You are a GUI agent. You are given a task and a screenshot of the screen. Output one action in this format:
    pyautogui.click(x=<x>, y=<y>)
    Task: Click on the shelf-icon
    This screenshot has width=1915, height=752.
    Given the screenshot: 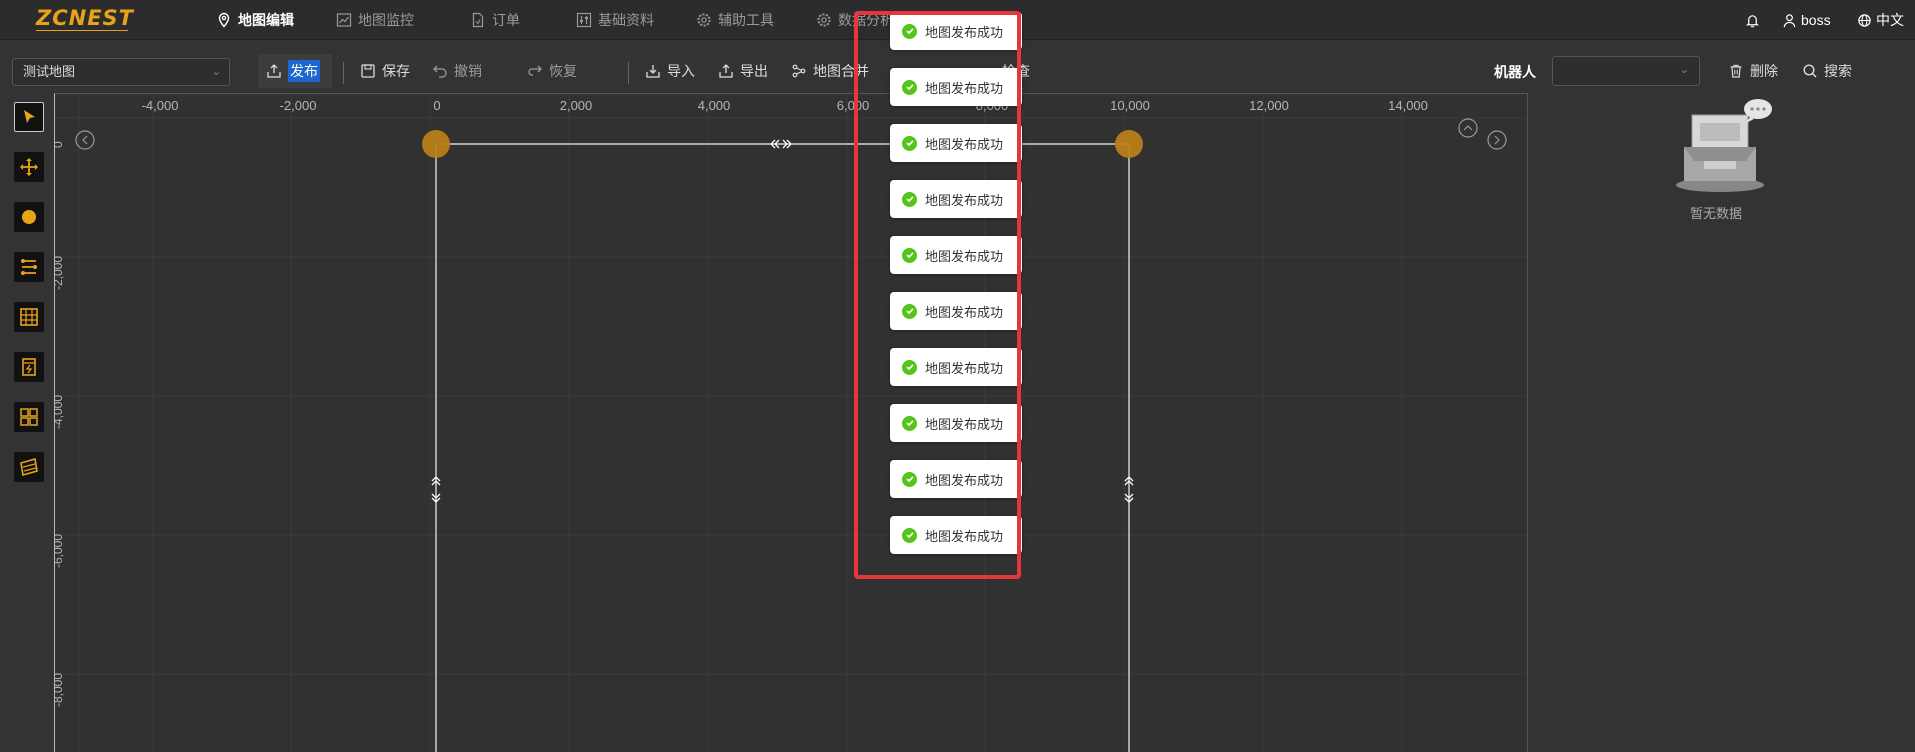 What is the action you would take?
    pyautogui.click(x=29, y=317)
    